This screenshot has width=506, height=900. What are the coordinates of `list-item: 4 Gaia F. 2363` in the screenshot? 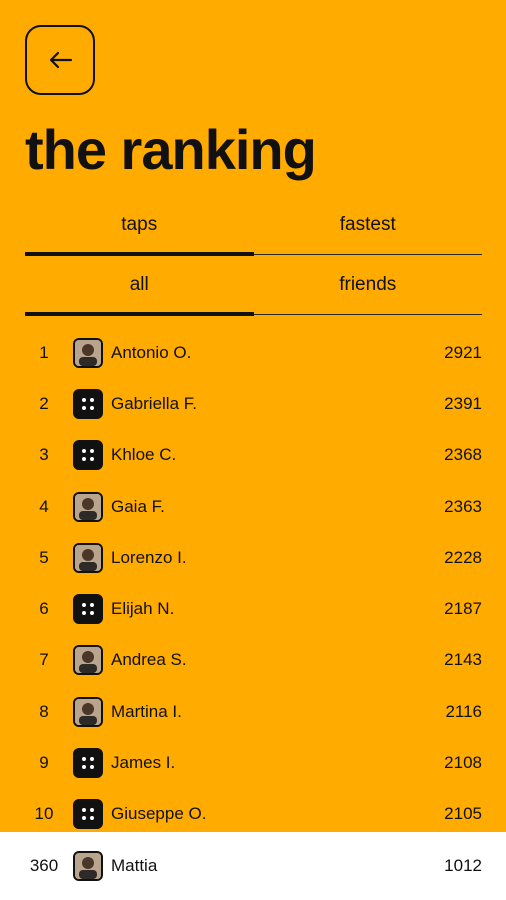 It's located at (253, 506).